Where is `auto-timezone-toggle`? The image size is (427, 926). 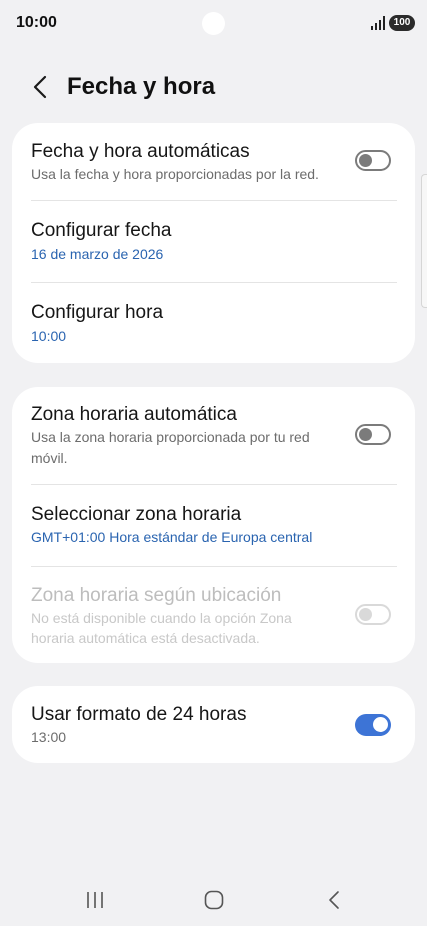 auto-timezone-toggle is located at coordinates (373, 434).